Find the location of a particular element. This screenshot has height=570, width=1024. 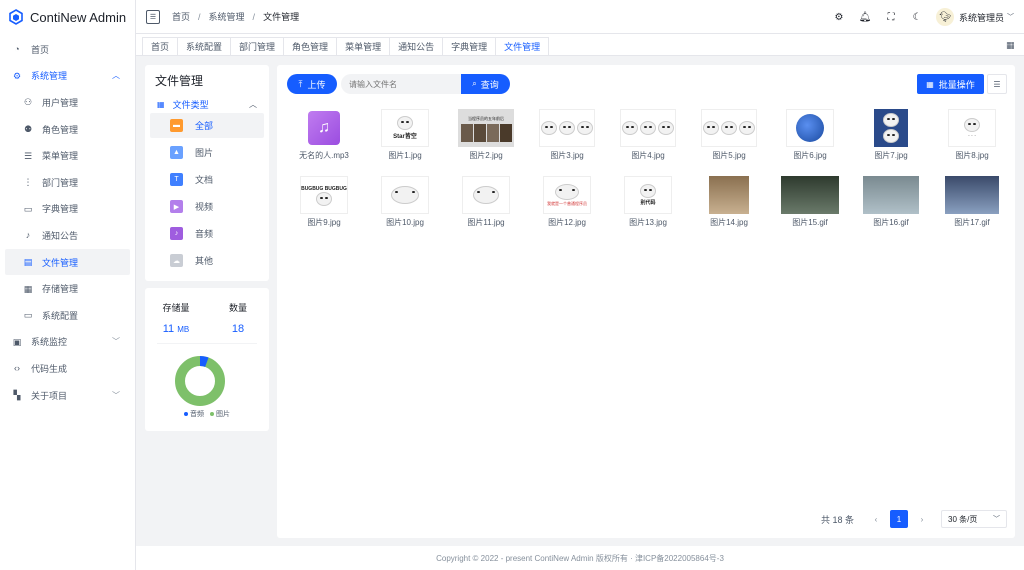

file-name: 图片1.jpg is located at coordinates (405, 155).